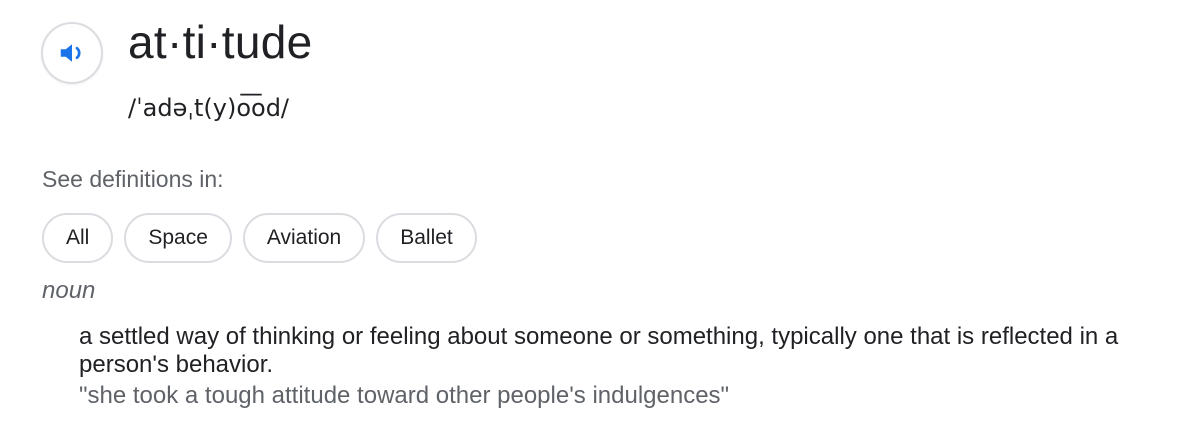 The image size is (1200, 422). I want to click on definition-source-chips: All Space Aviation Ballet, so click(259, 238).